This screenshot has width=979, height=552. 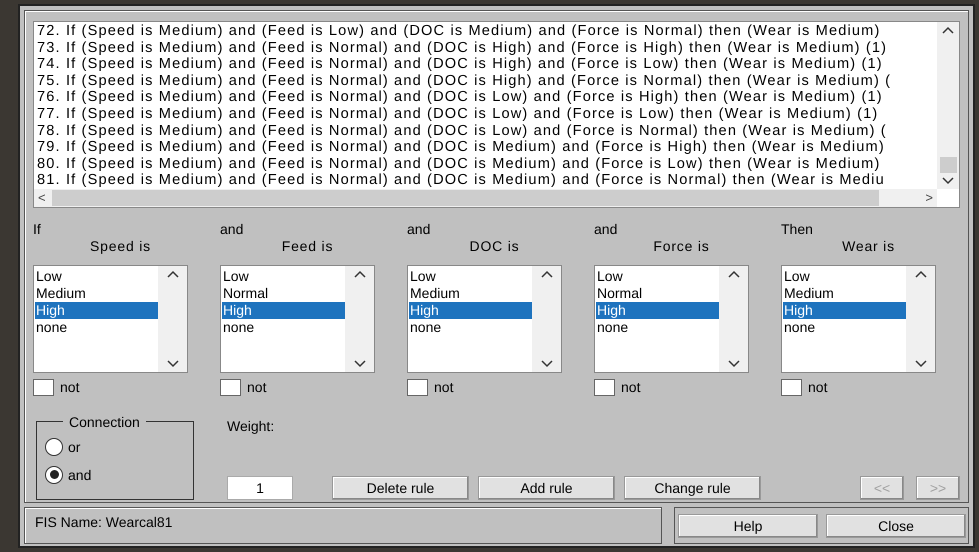 I want to click on variable-label: DOC is, so click(x=494, y=246).